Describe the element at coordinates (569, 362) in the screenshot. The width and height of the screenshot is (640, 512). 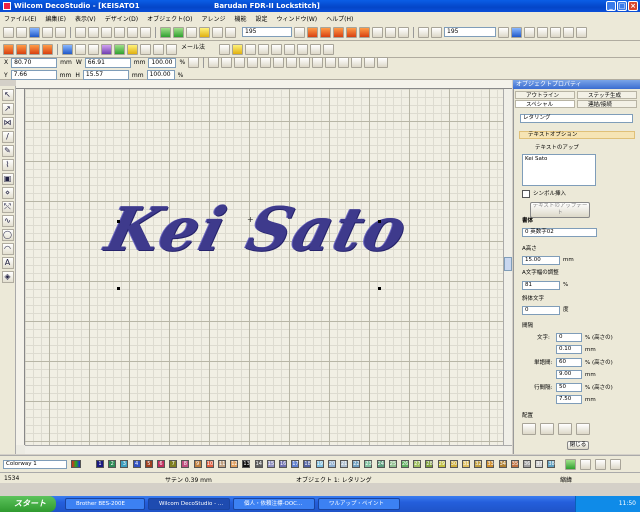
I see `word-spacing-pct-input: 60` at that location.